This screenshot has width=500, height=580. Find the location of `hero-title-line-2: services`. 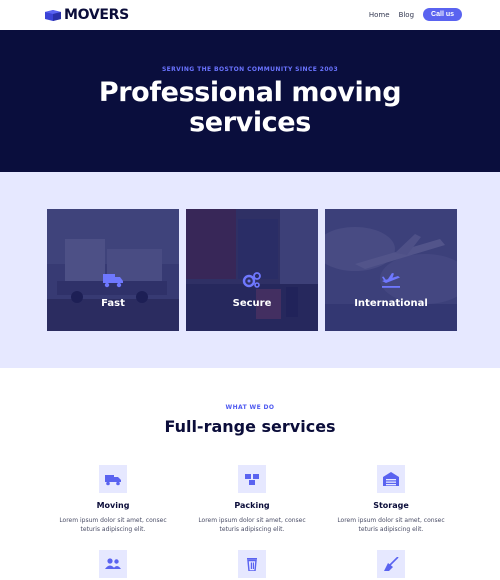

hero-title-line-2: services is located at coordinates (250, 122).